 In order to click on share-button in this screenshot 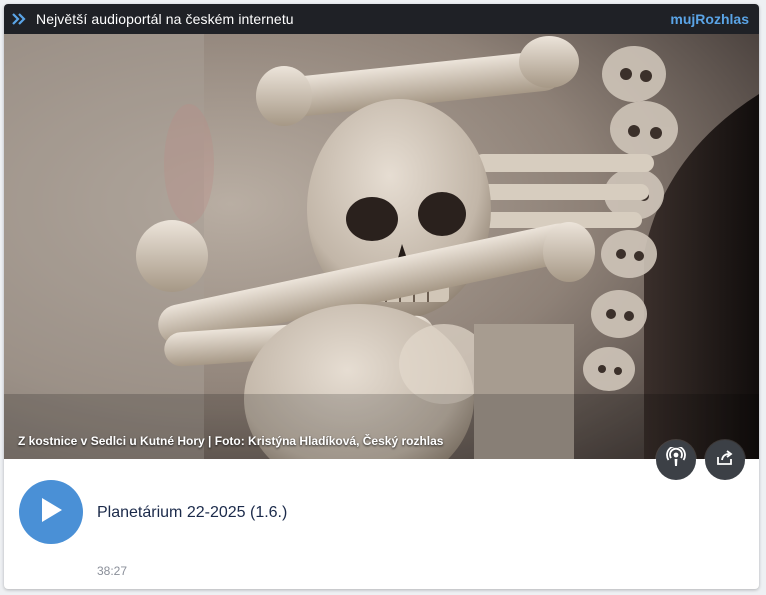, I will do `click(725, 460)`.